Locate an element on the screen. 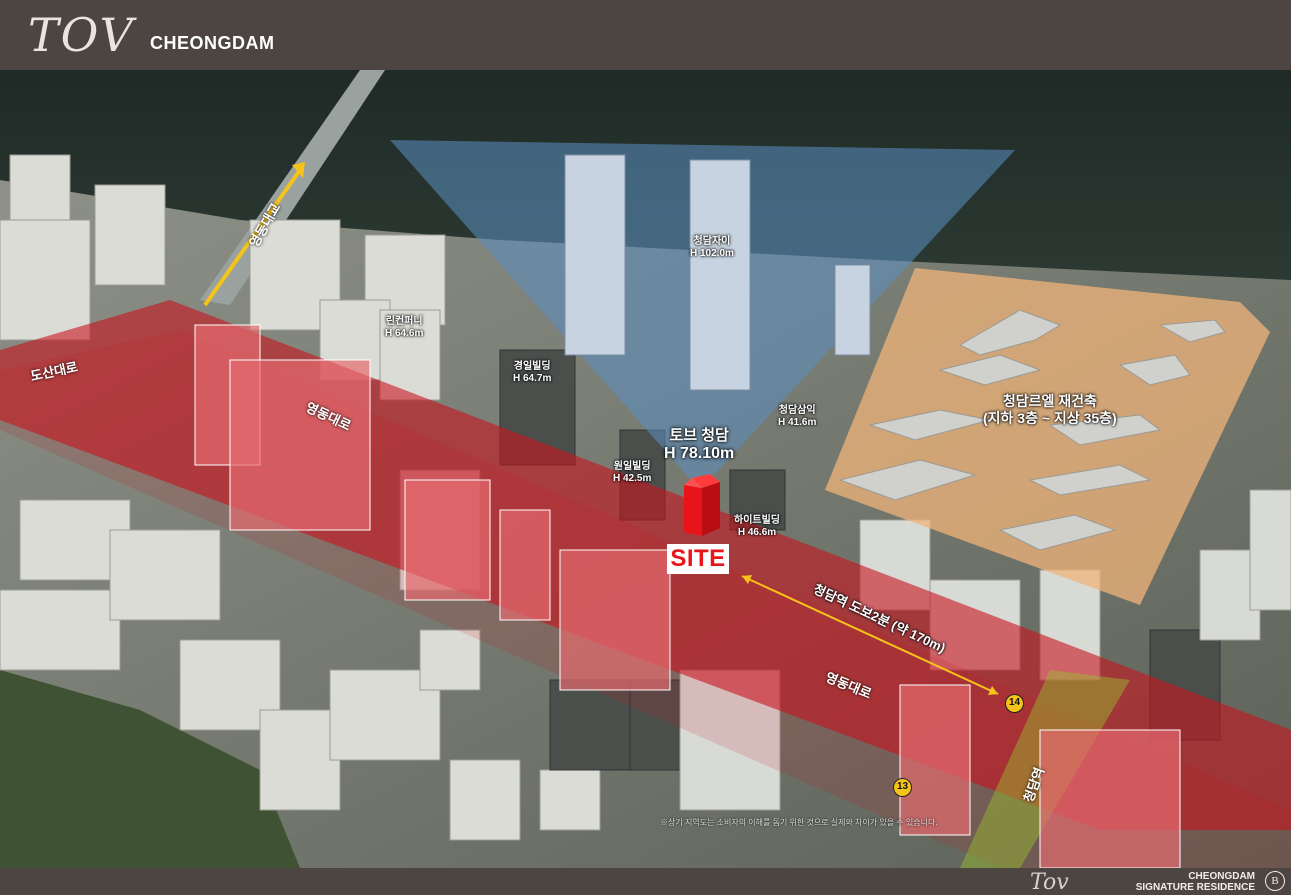  building-label-lincoln: 린컨퍼니 H 64.6m is located at coordinates (404, 328).